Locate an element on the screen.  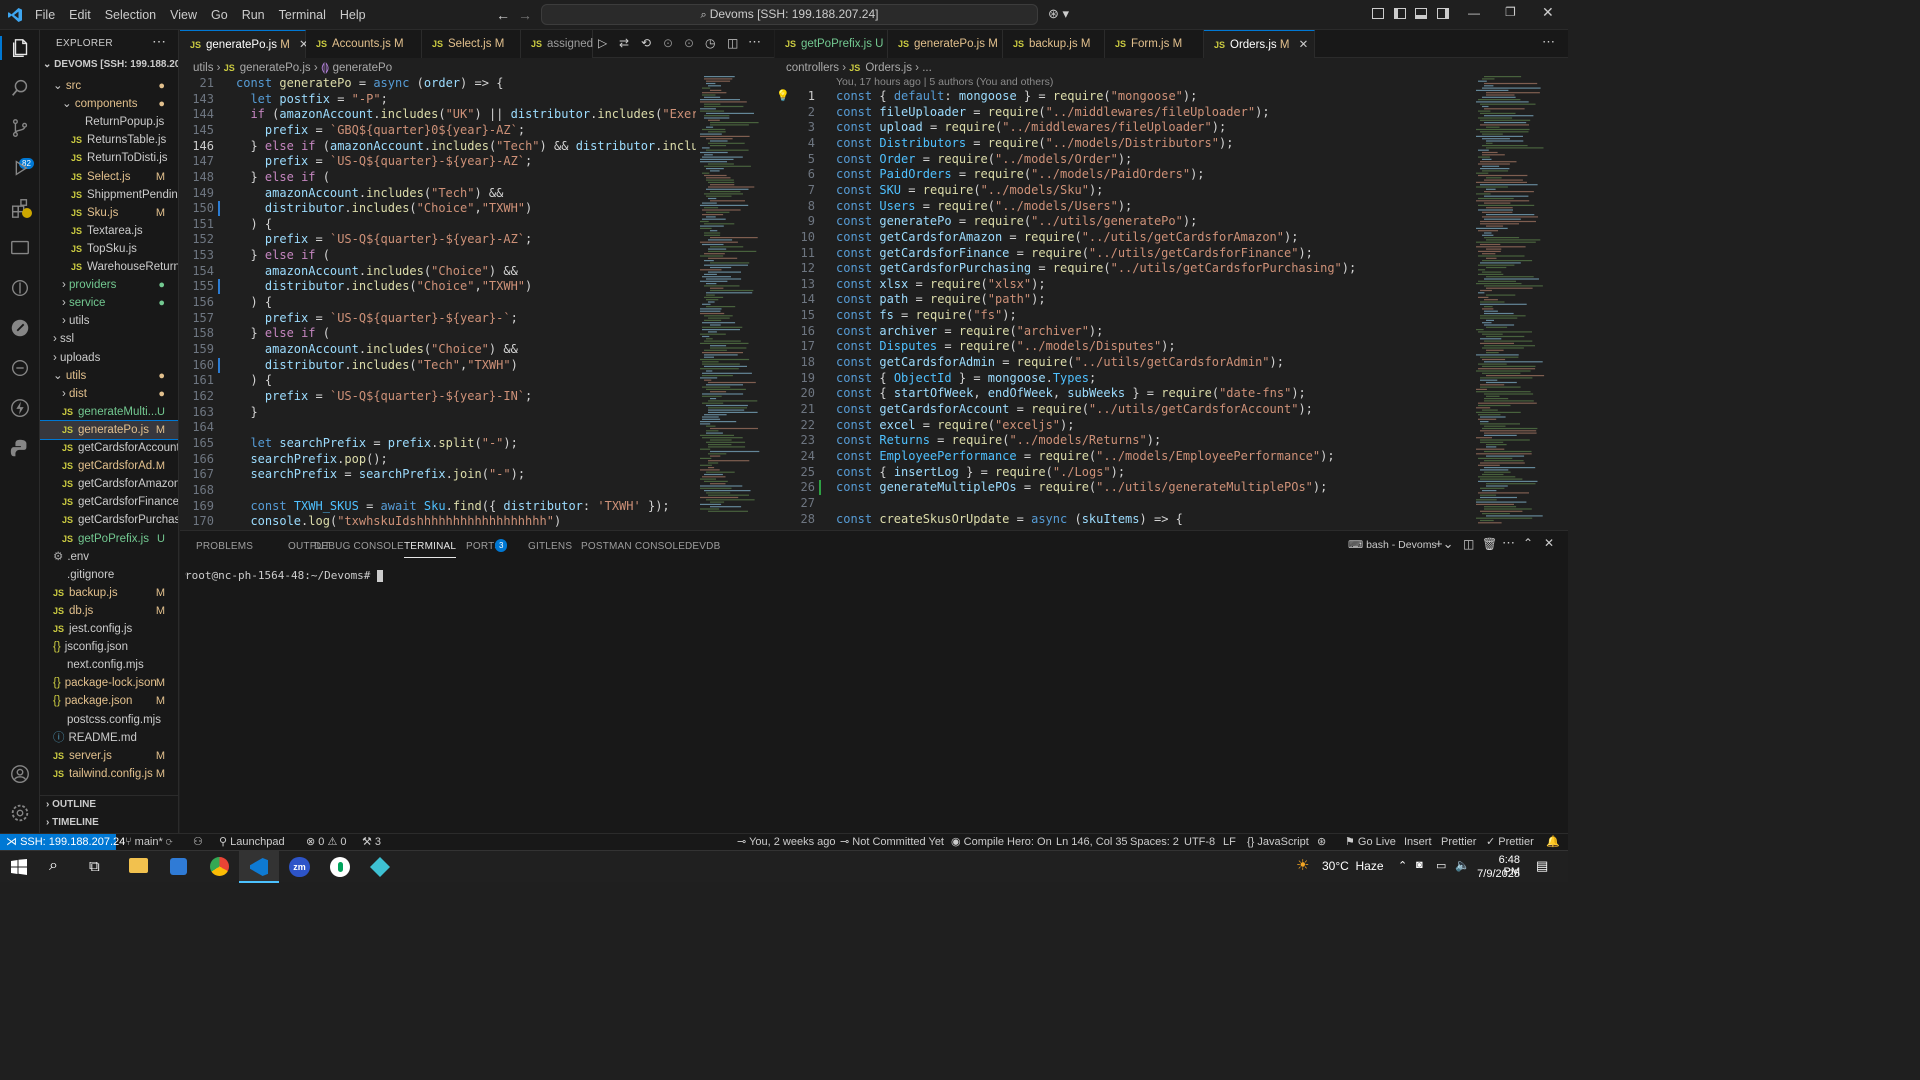
search-icon is located at coordinates (20, 88).